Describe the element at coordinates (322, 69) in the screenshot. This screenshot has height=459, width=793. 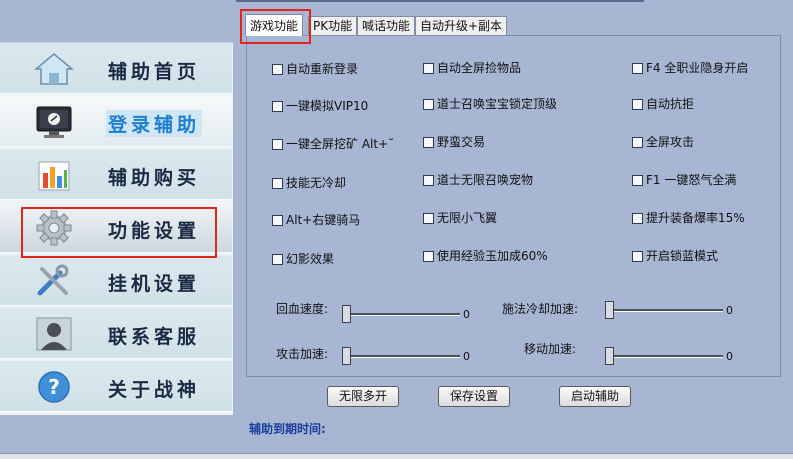
I see `option-label: 自动重新登录` at that location.